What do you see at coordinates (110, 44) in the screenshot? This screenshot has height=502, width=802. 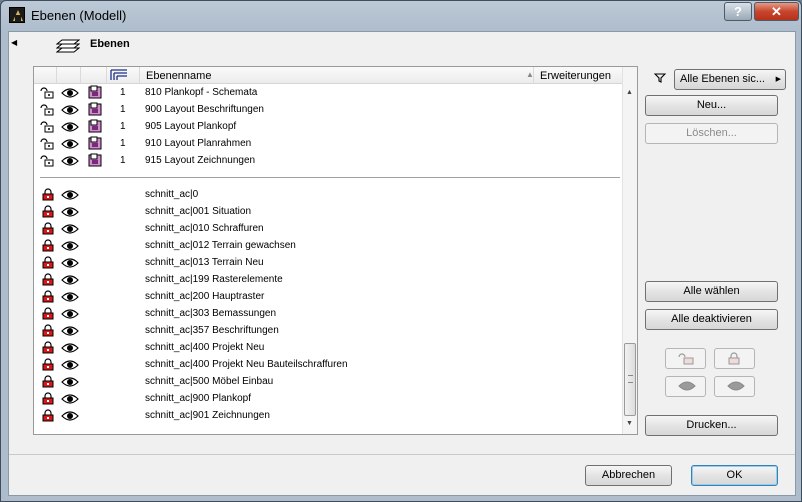 I see `panel-title: Ebenen` at bounding box center [110, 44].